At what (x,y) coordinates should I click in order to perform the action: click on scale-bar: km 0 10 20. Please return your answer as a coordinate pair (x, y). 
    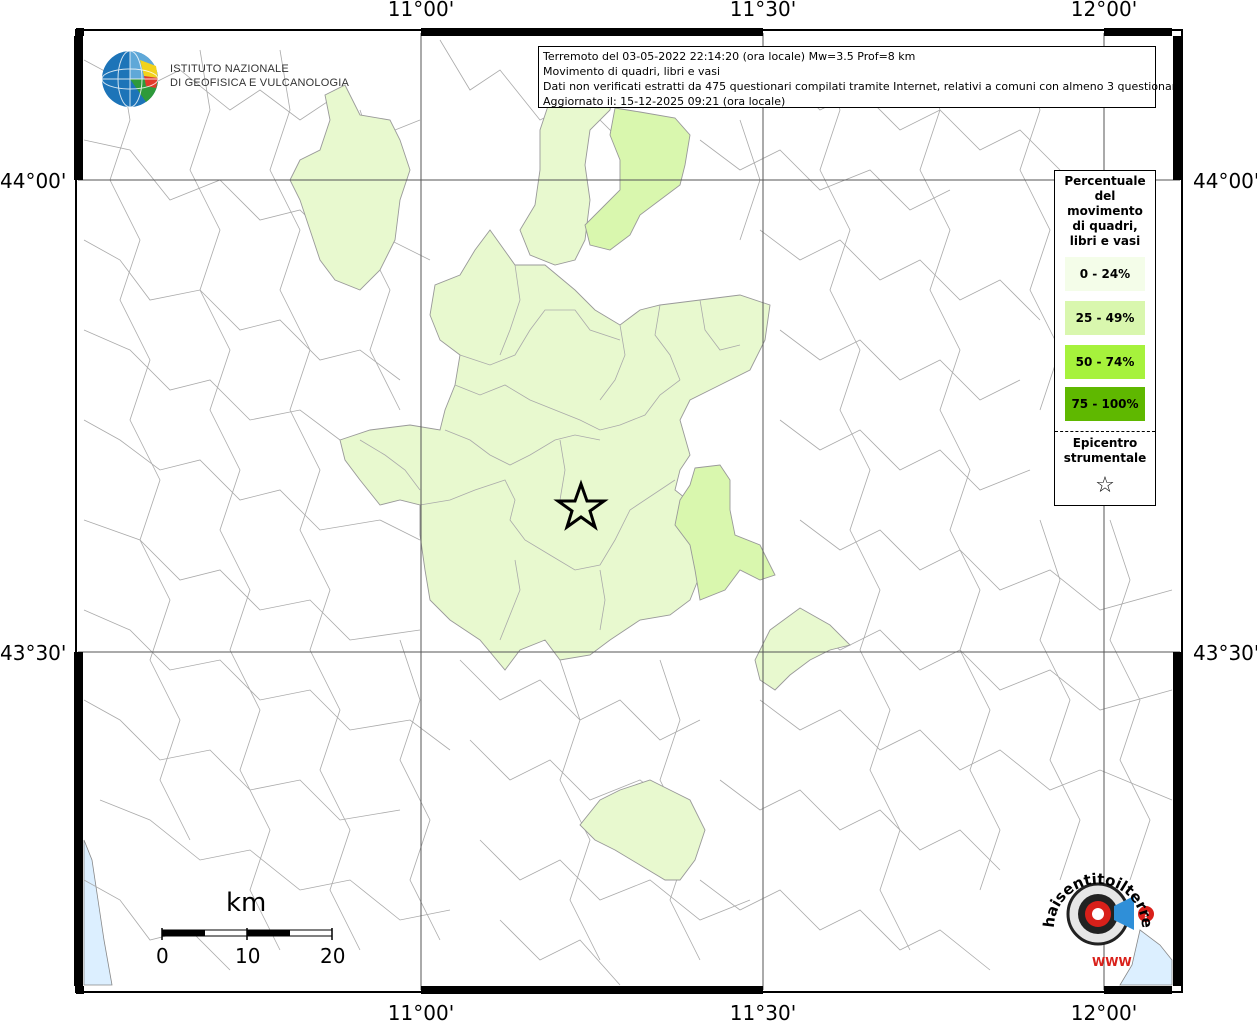
    Looking at the image, I should click on (250, 933).